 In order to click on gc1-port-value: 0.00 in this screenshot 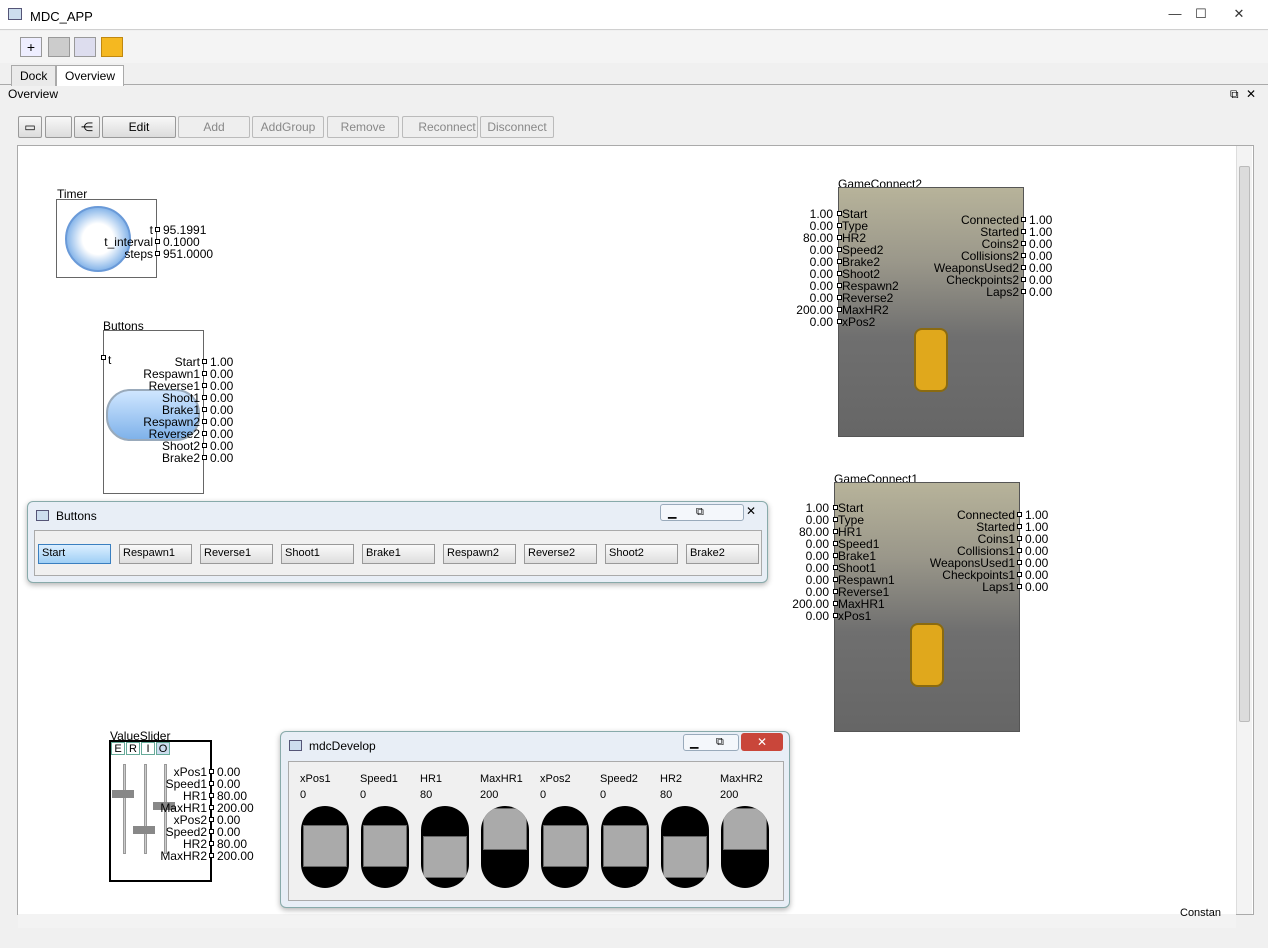, I will do `click(1037, 587)`.